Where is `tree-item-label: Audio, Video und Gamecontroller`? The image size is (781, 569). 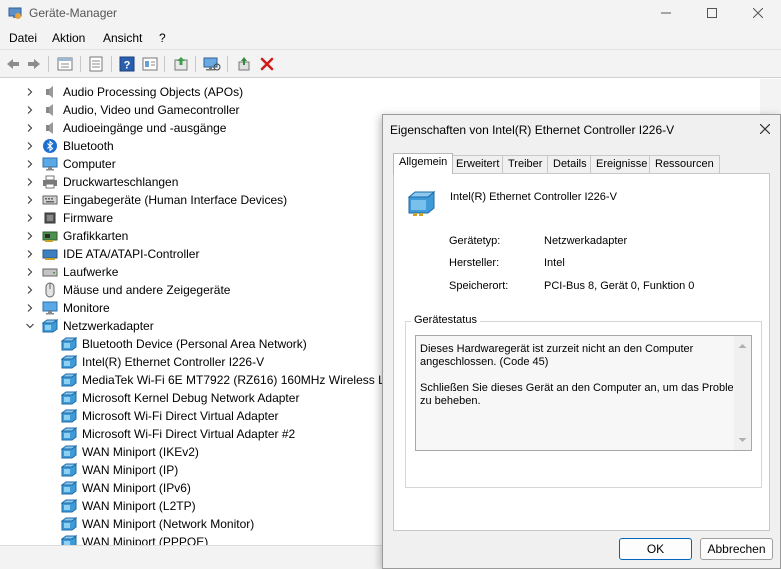
tree-item-label: Audio, Video und Gamecontroller is located at coordinates (151, 110).